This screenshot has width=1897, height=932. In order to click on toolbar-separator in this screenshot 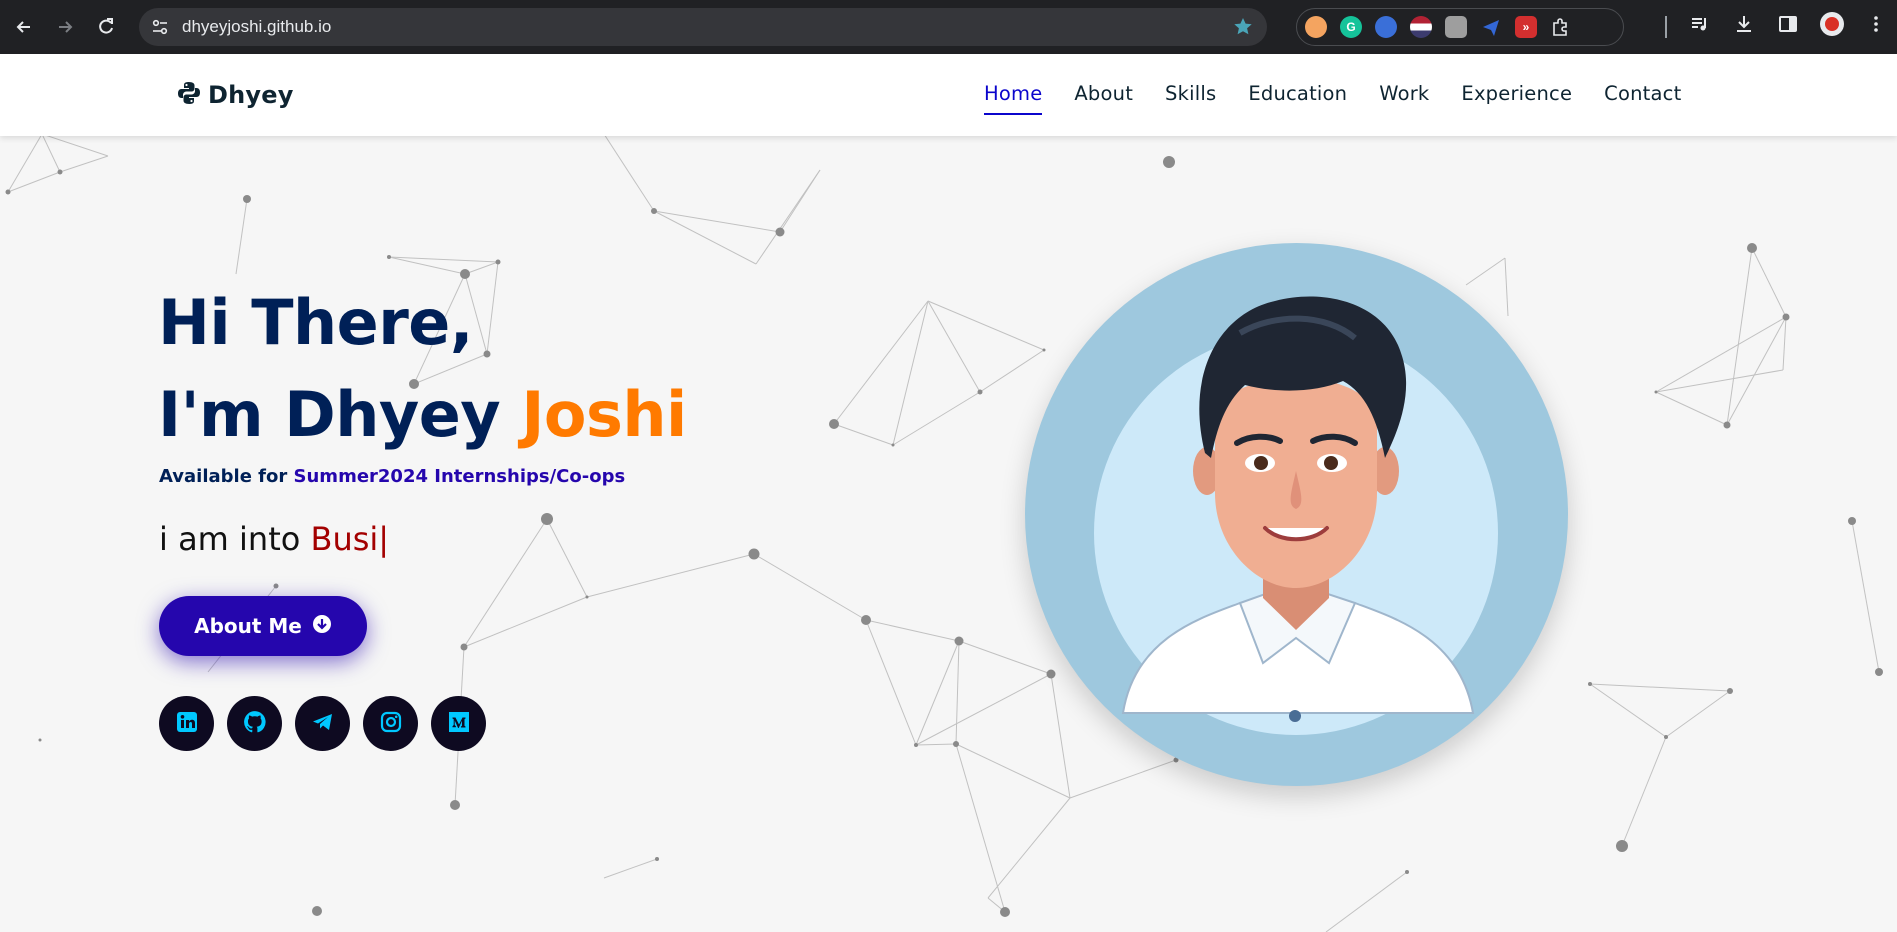, I will do `click(1666, 27)`.